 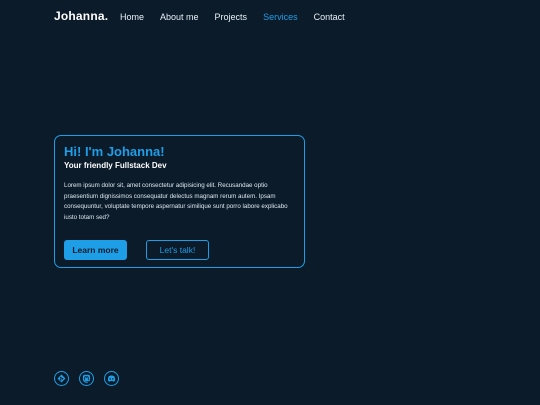 I want to click on nav-item-about: About me, so click(x=179, y=17).